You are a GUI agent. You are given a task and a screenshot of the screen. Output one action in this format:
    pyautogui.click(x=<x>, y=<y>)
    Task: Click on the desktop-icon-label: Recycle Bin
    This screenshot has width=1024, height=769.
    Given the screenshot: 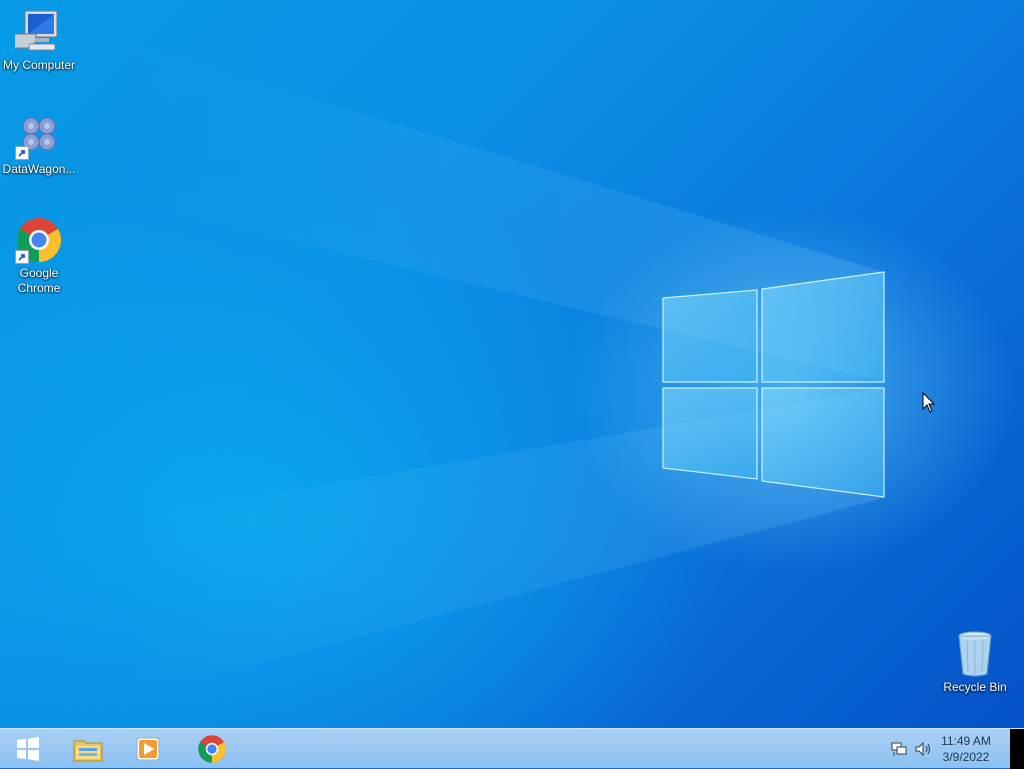 What is the action you would take?
    pyautogui.click(x=975, y=687)
    